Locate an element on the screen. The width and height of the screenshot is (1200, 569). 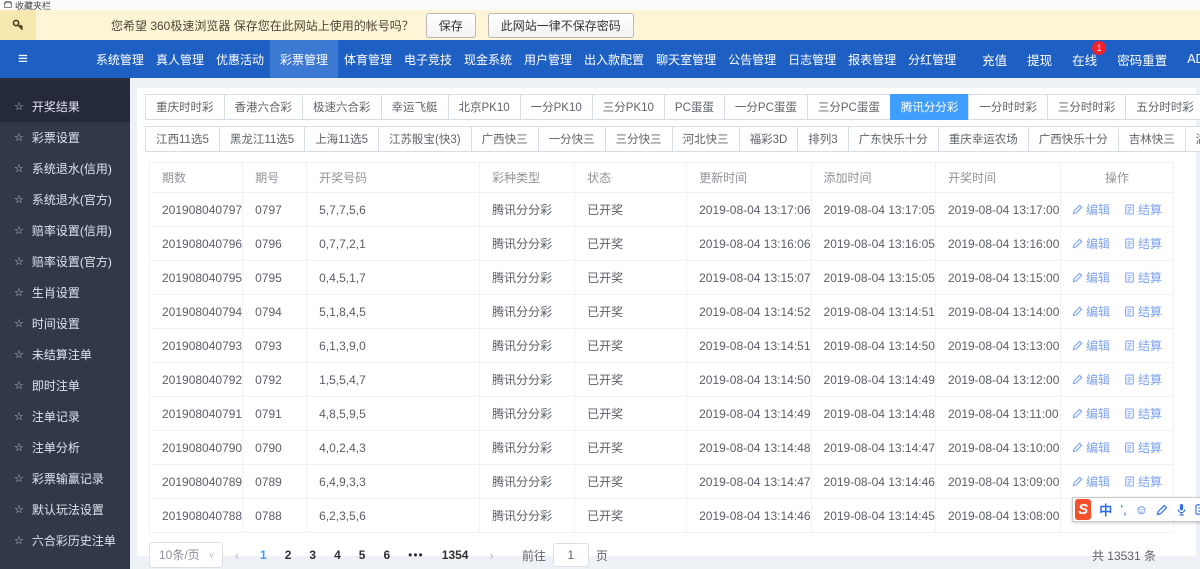
sidebar-item-5: ☆ 赔率设置(信用) is located at coordinates (65, 230).